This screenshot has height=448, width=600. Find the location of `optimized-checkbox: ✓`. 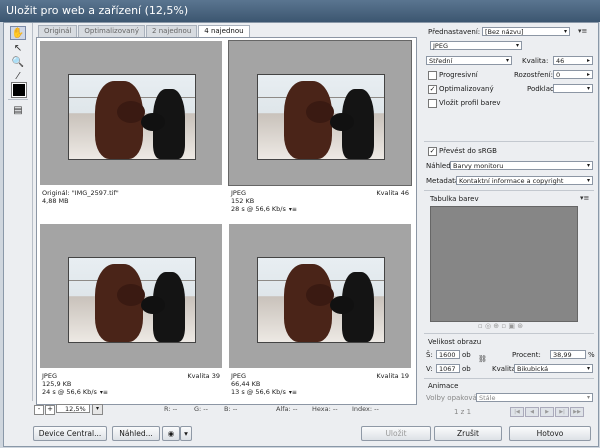

optimized-checkbox: ✓ is located at coordinates (432, 89).